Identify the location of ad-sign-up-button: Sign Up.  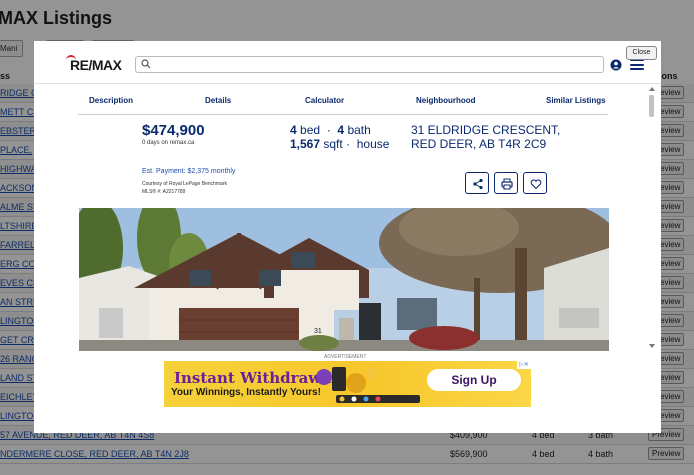
(474, 380).